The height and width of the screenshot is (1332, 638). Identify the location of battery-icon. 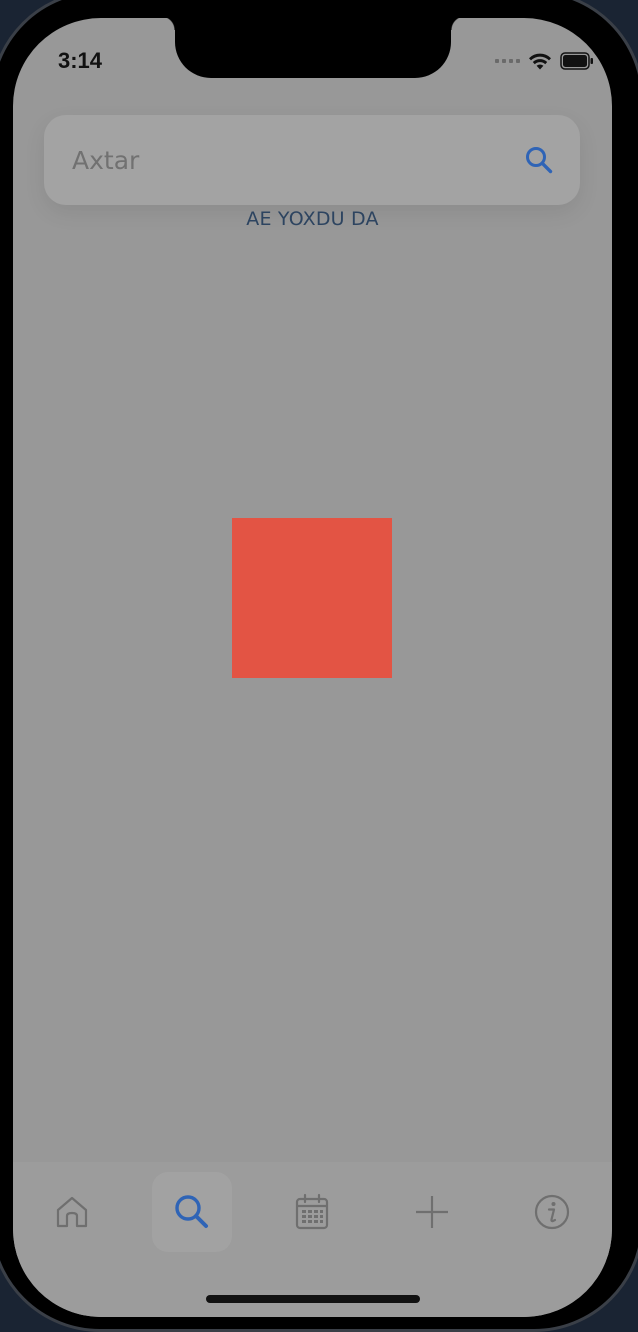
(576, 61).